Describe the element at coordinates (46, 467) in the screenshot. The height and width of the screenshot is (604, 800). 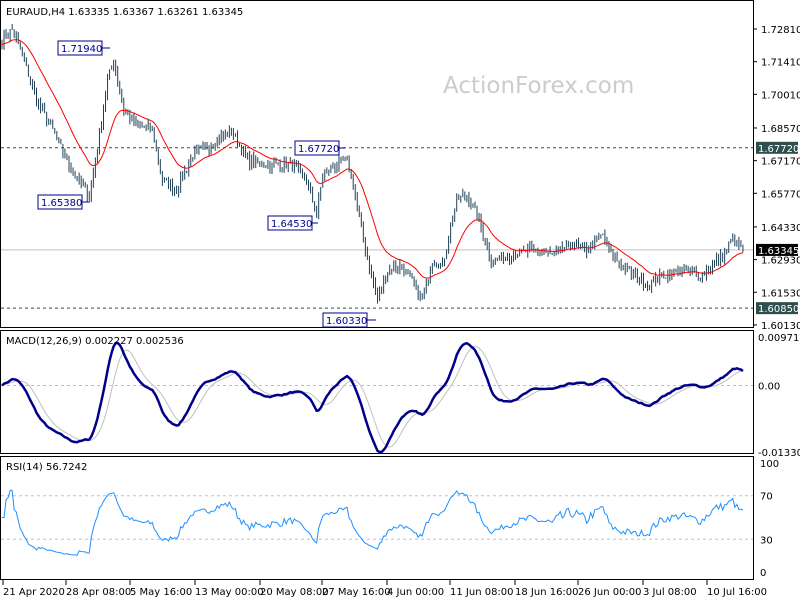
I see `rsi-title: RSI(14) 56.7242` at that location.